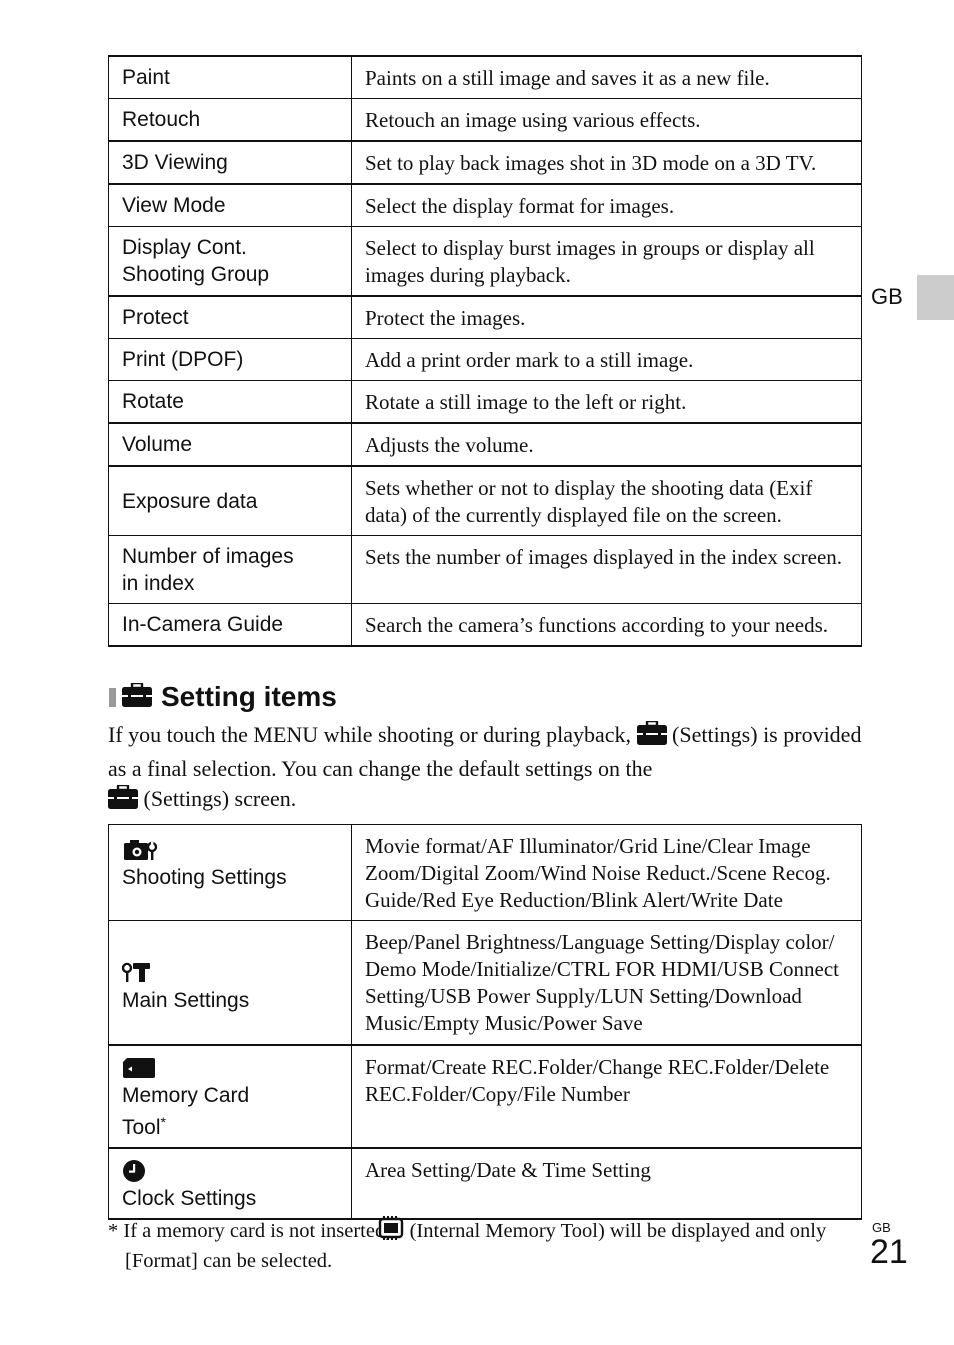 The width and height of the screenshot is (954, 1345). I want to click on settings-category: Memory Card Tool*, so click(230, 1095).